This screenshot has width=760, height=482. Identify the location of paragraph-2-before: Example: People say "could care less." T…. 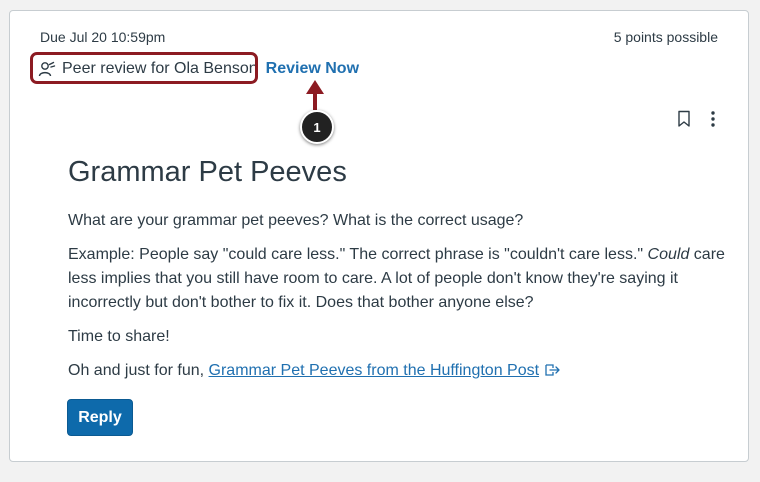
(358, 254).